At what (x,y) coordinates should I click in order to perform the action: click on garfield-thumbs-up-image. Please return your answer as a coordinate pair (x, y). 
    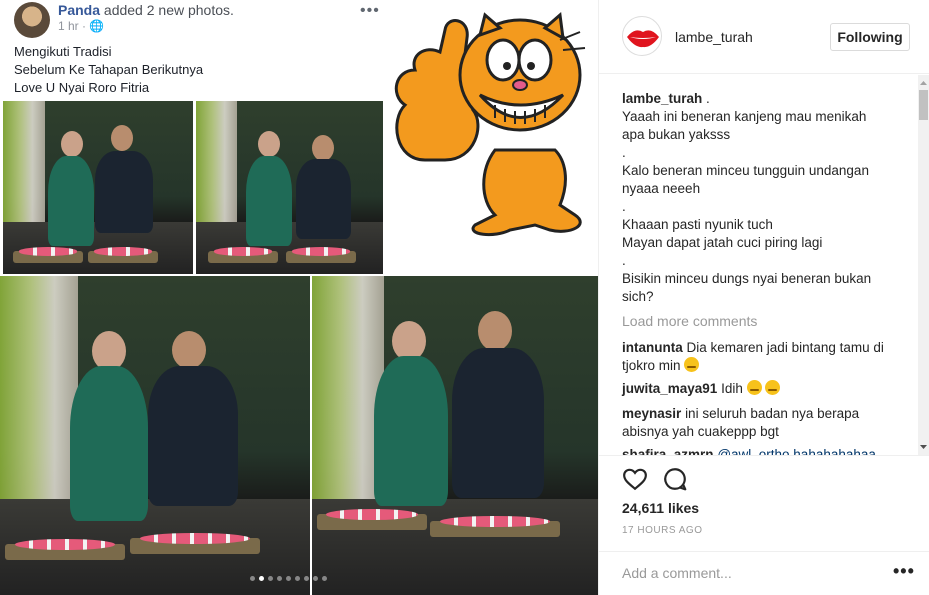
    Looking at the image, I should click on (490, 124).